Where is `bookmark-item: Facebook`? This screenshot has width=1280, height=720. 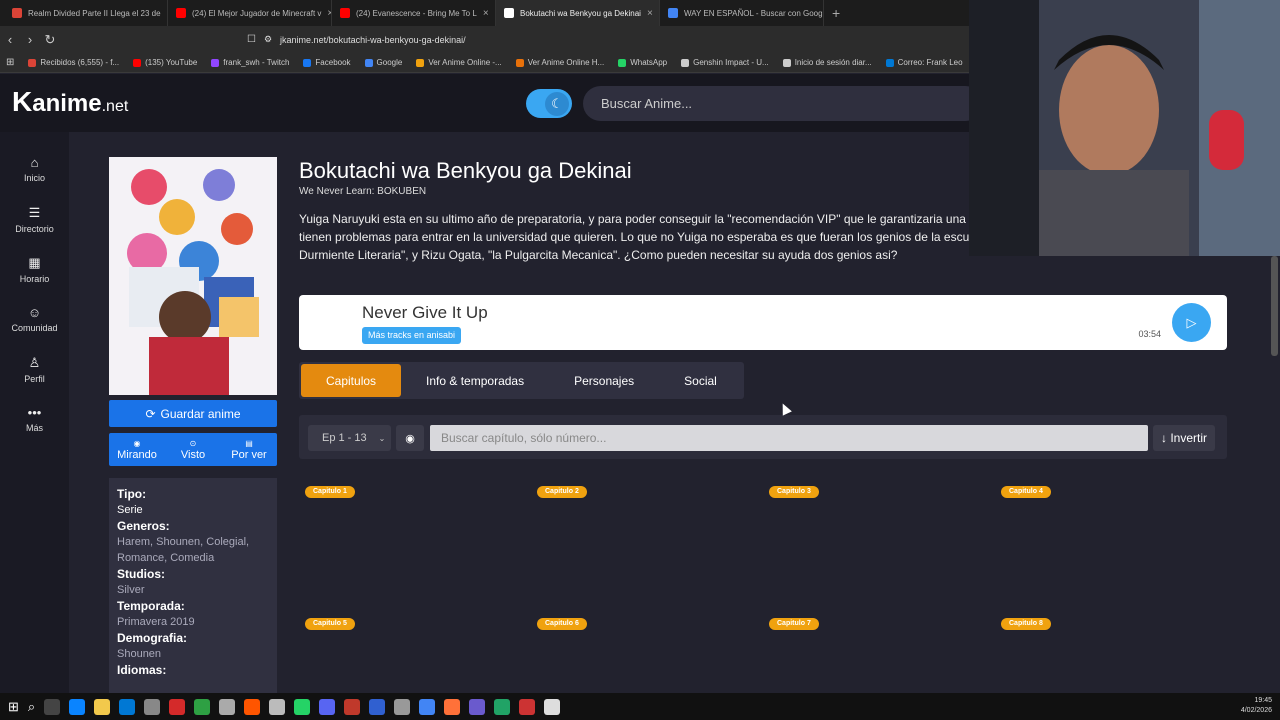 bookmark-item: Facebook is located at coordinates (327, 62).